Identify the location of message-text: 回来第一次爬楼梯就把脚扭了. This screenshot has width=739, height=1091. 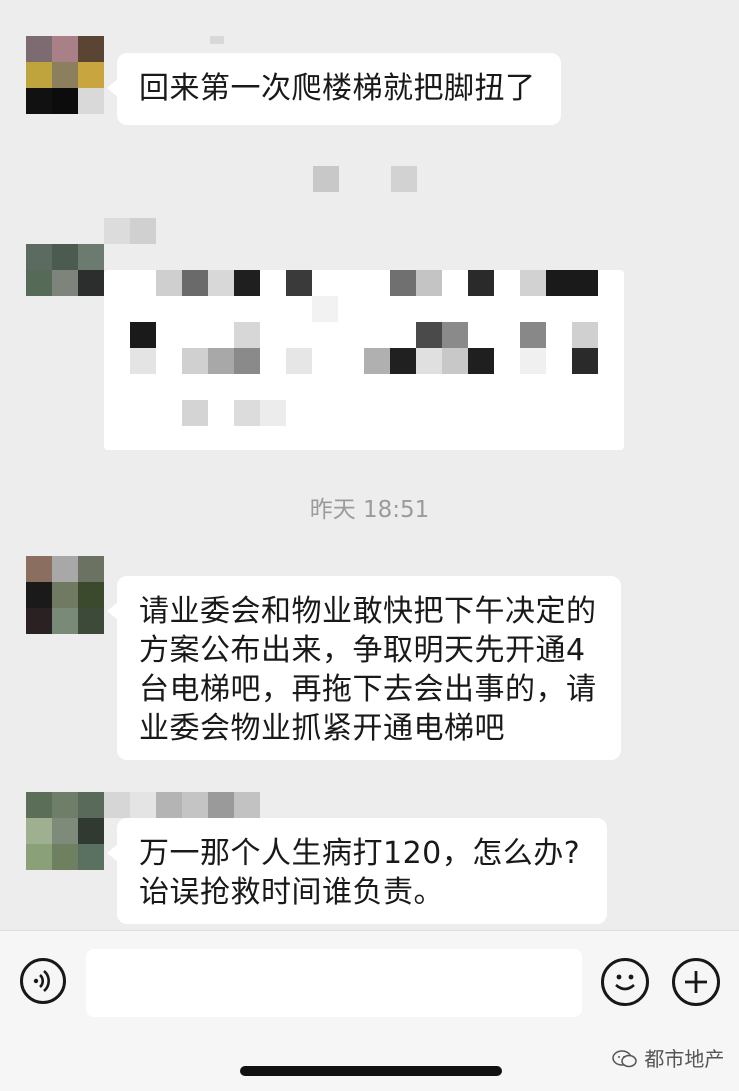
(337, 88).